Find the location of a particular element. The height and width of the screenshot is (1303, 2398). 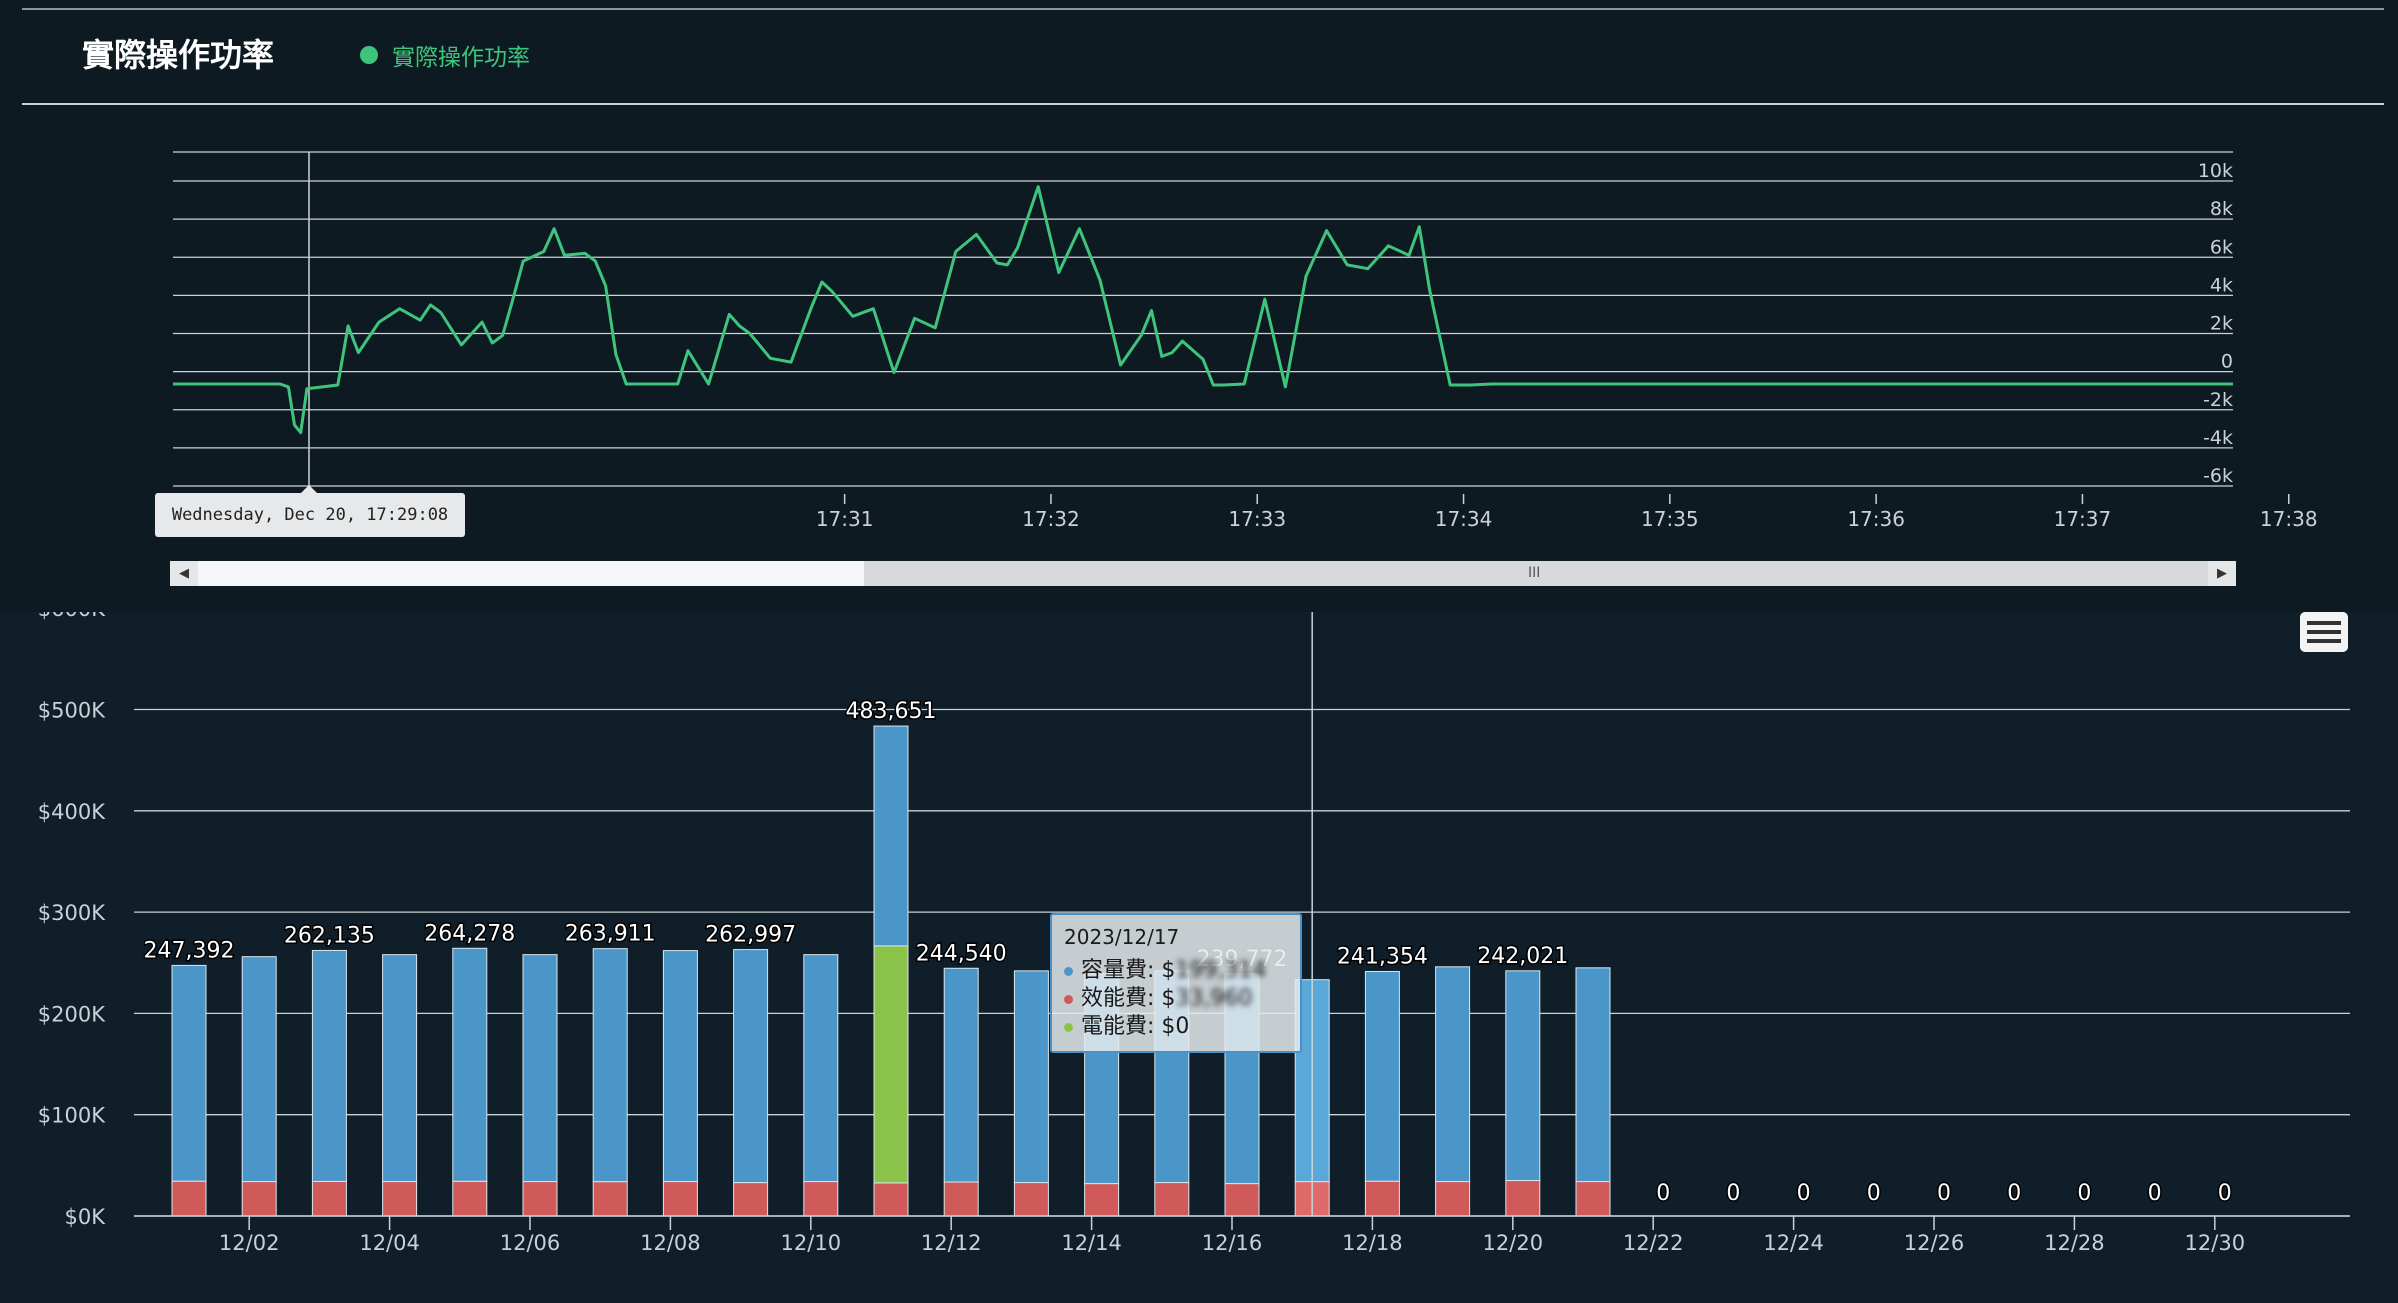

x-tick-label: 12/04 is located at coordinates (389, 1243).